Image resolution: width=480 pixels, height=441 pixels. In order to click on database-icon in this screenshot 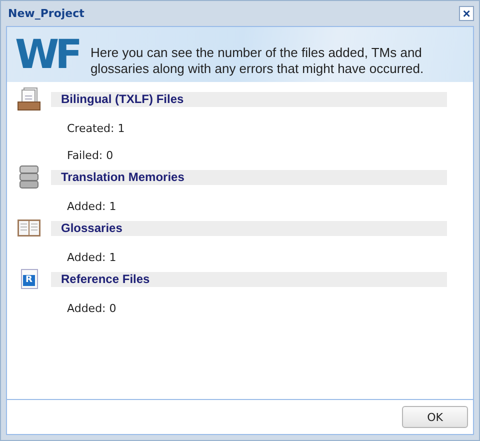, I will do `click(29, 177)`.